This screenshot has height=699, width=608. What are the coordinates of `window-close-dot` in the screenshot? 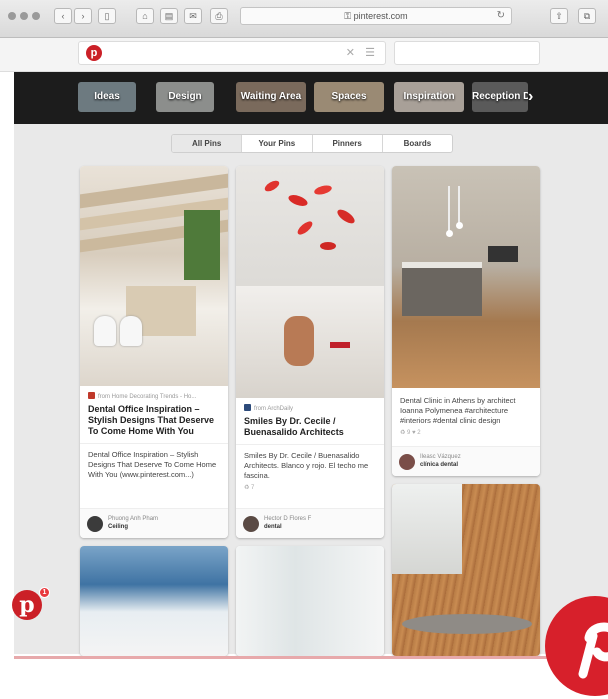 It's located at (12, 16).